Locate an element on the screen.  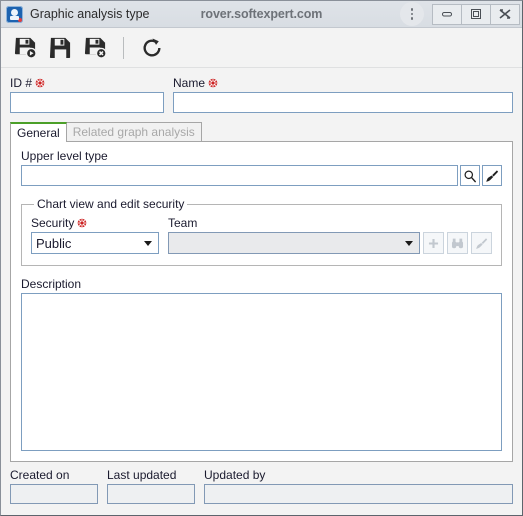
upper-level-type-label-wrap: Upper level type is located at coordinates (261, 156).